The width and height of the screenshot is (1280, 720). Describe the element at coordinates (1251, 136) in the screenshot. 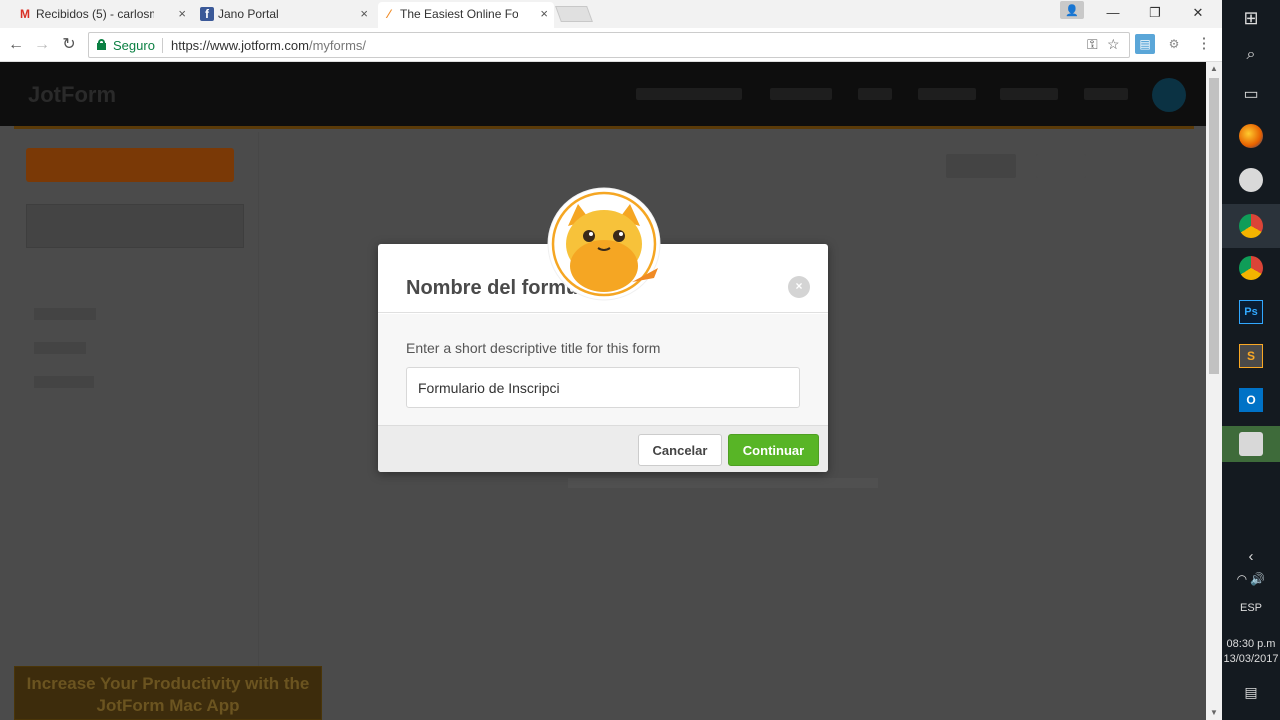

I see `firefox-icon` at that location.